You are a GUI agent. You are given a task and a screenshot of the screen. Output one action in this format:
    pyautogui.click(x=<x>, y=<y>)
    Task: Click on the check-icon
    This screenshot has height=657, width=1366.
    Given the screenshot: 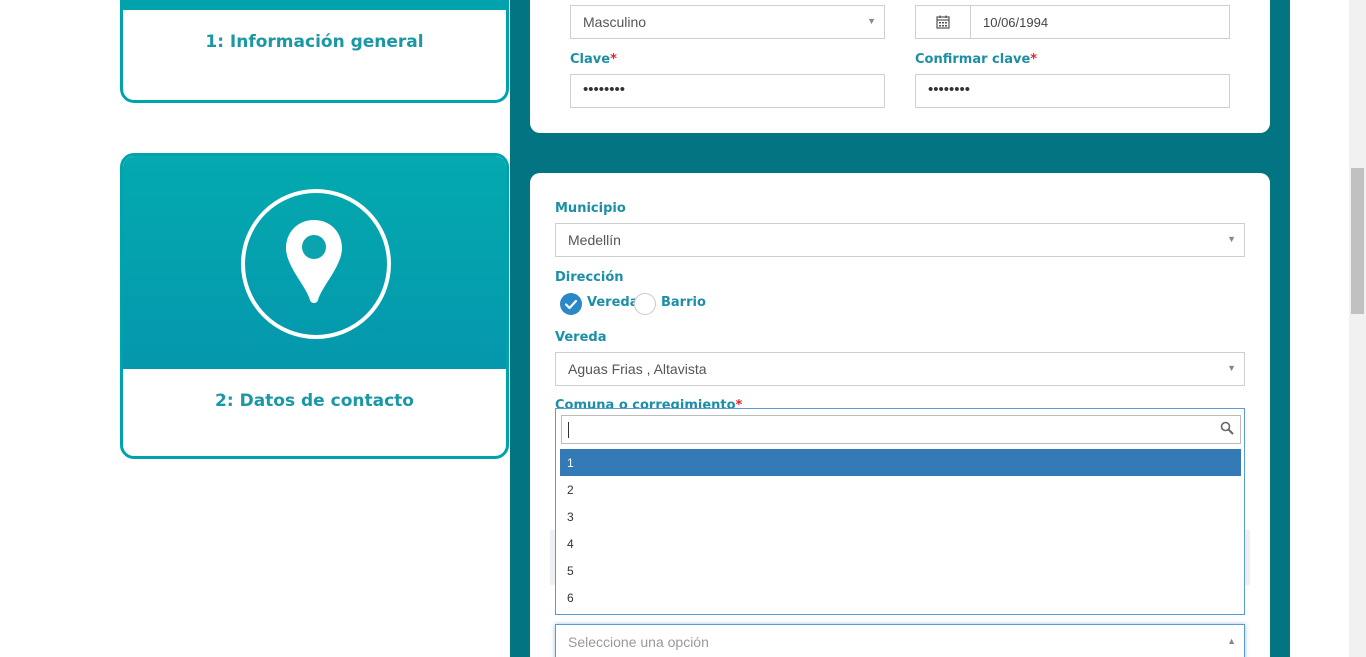 What is the action you would take?
    pyautogui.click(x=571, y=304)
    